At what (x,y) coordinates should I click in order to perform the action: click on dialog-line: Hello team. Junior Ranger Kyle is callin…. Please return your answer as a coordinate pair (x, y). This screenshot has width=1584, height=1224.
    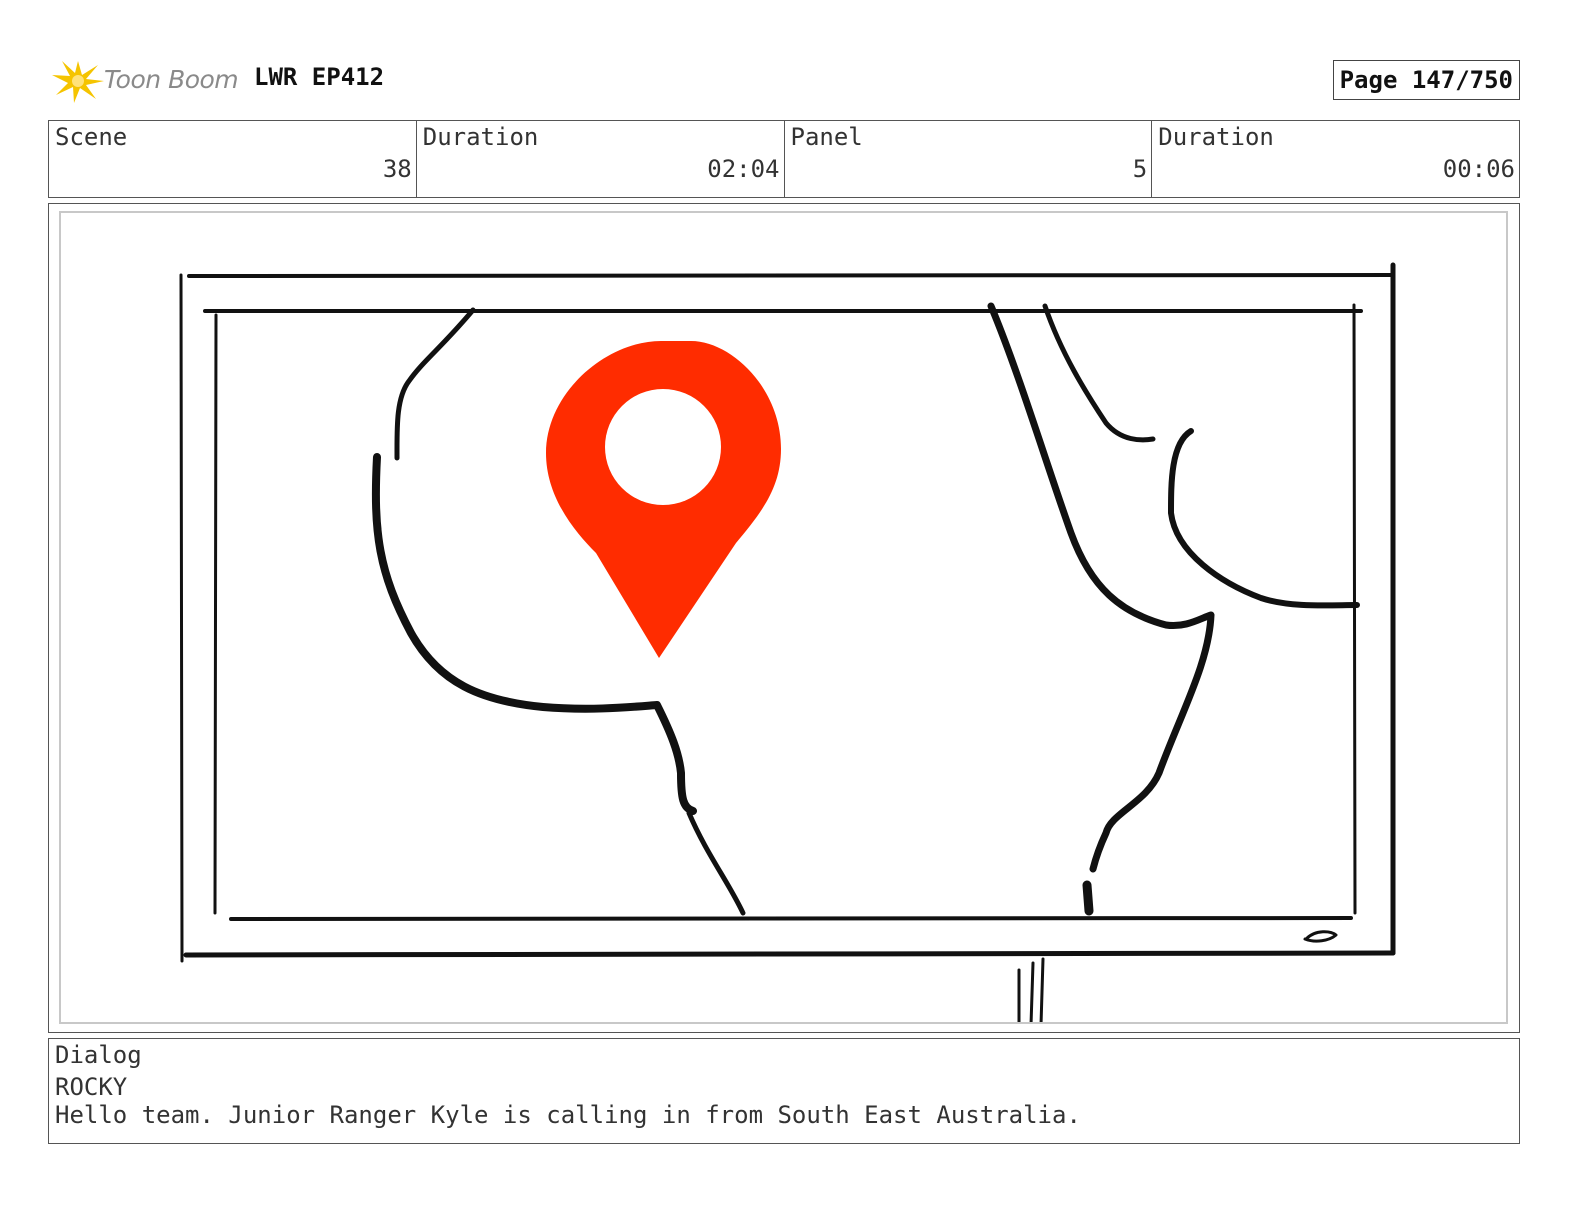
    Looking at the image, I should click on (568, 1115).